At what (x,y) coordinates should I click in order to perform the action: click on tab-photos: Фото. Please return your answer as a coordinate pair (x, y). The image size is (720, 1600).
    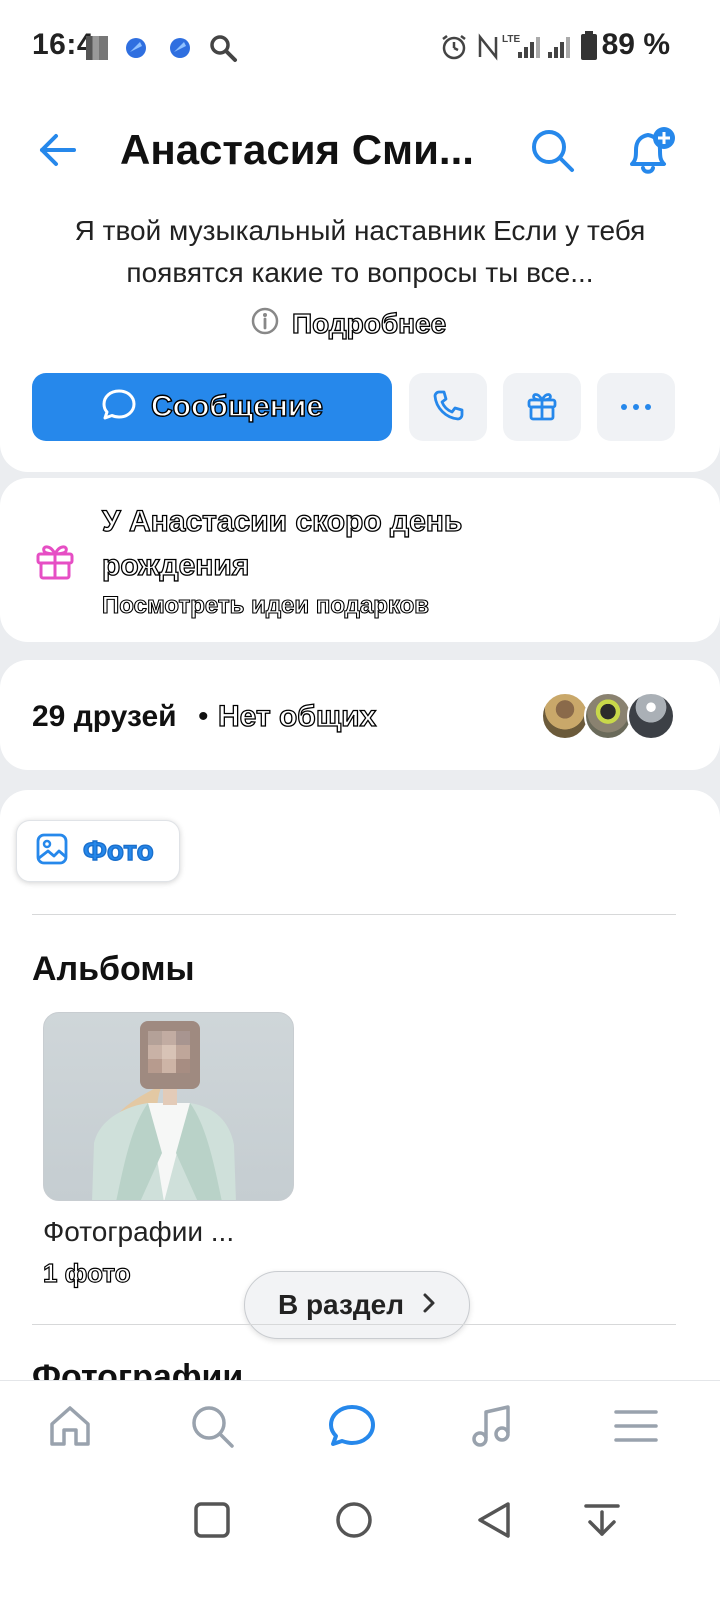
    Looking at the image, I should click on (98, 851).